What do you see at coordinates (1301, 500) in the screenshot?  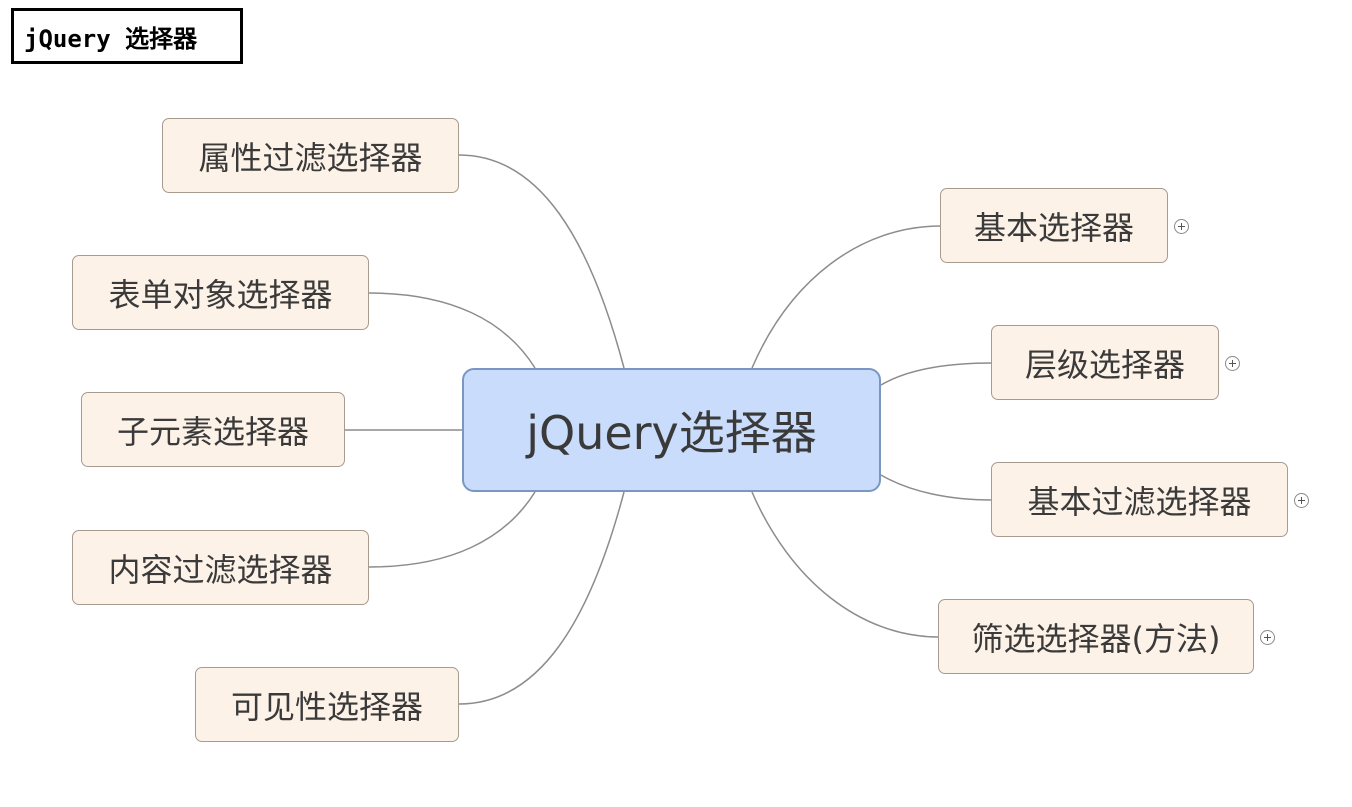 I see `expand-basic-filter-selector-icon` at bounding box center [1301, 500].